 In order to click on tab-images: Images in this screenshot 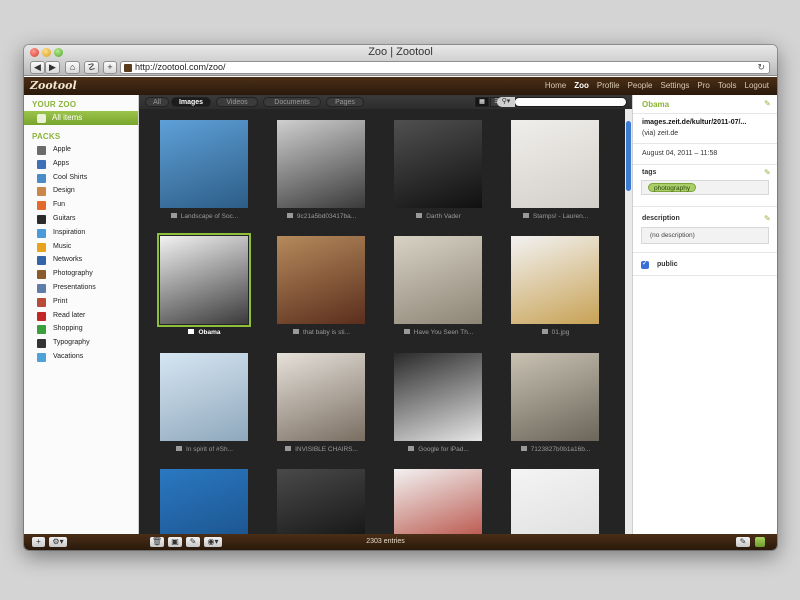, I will do `click(191, 102)`.